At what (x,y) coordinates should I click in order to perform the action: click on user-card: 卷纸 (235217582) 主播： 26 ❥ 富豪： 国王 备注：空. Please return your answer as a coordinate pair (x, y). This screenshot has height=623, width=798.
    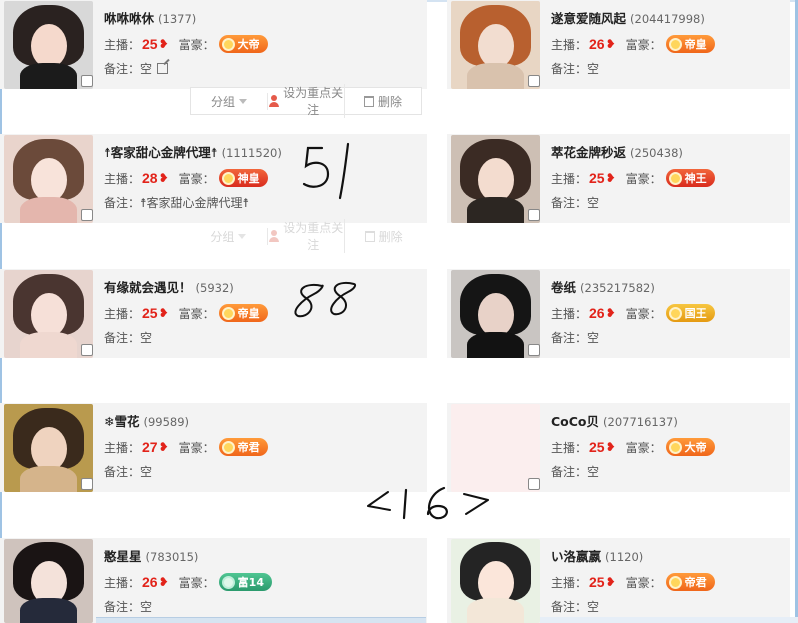
    Looking at the image, I should click on (618, 313).